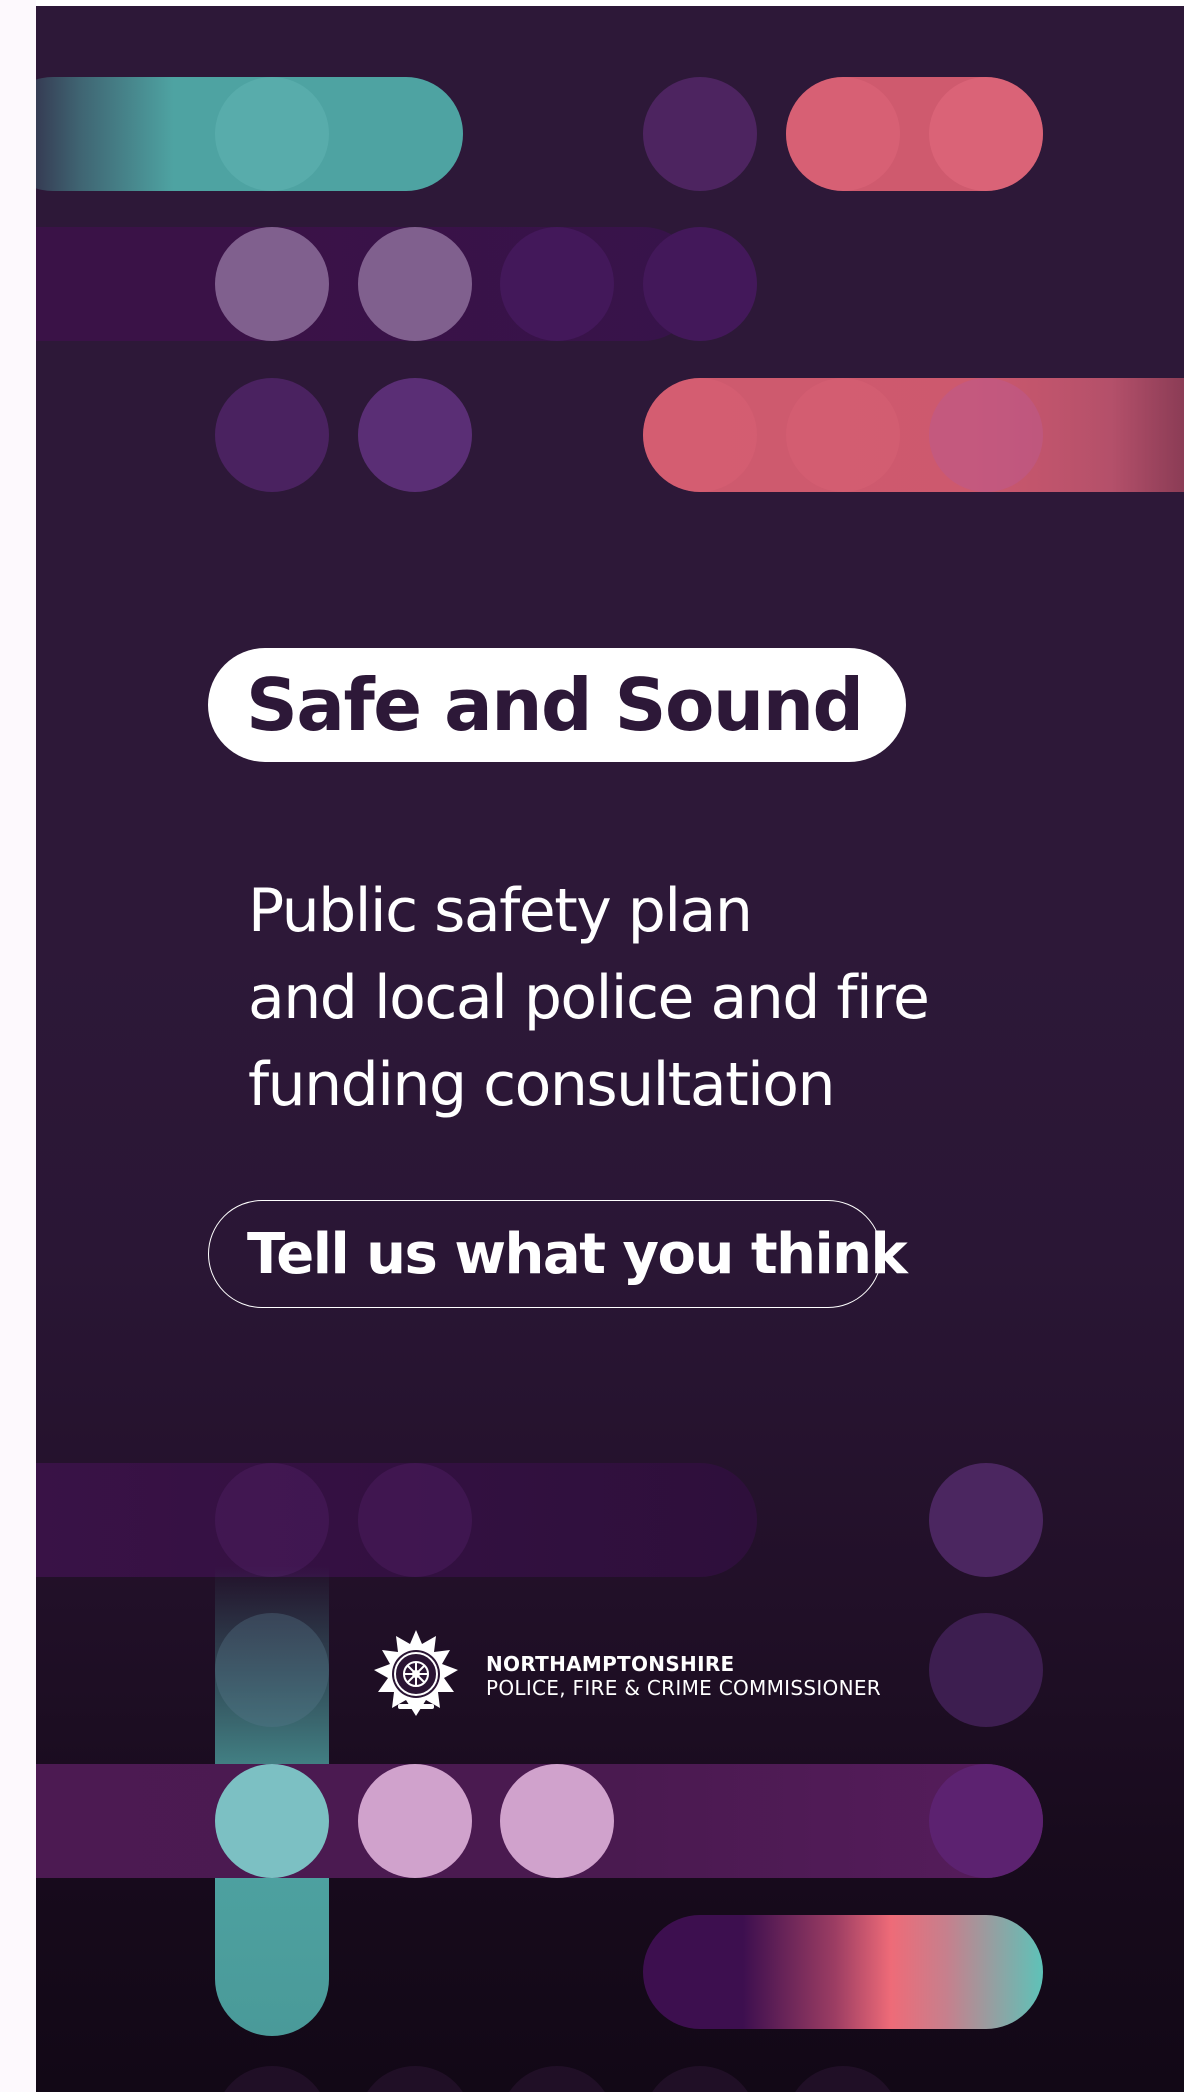 The width and height of the screenshot is (1184, 2092). Describe the element at coordinates (416, 1673) in the screenshot. I see `fire-crest-icon` at that location.